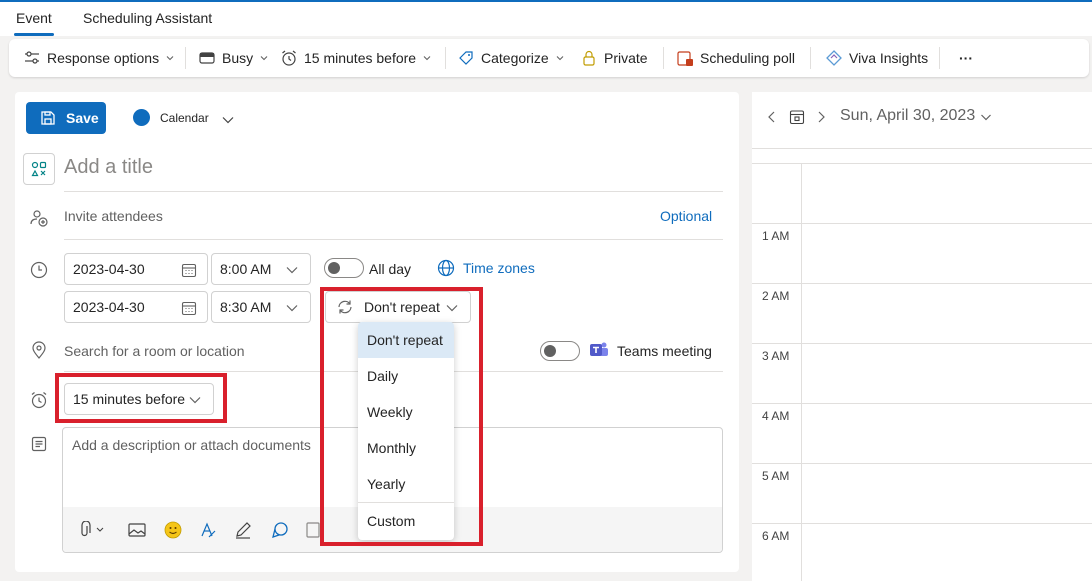 The image size is (1092, 581). I want to click on hour-label: 2 AM, so click(776, 296).